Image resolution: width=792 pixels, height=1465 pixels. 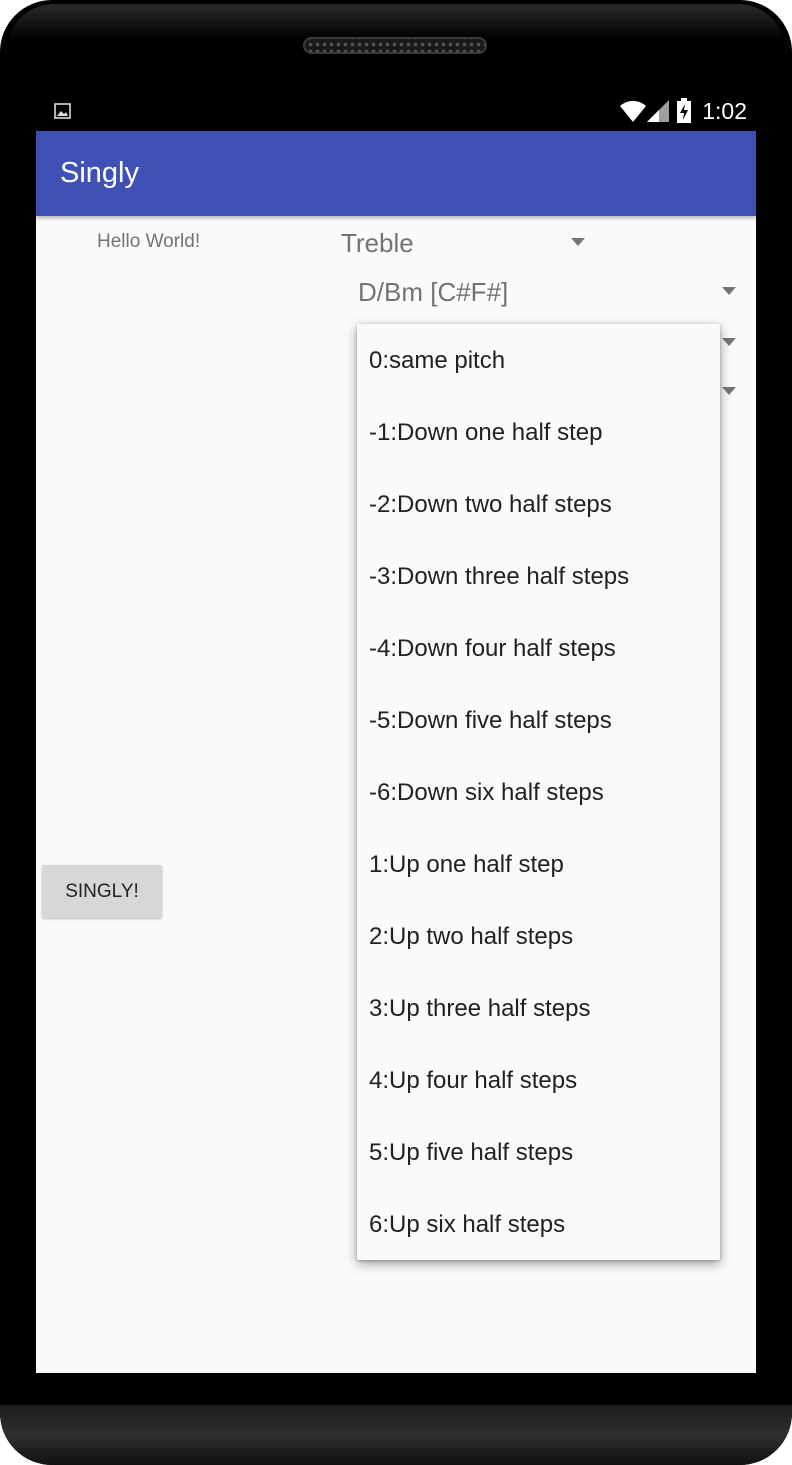 I want to click on clef-spinner: Treble, so click(x=481, y=245).